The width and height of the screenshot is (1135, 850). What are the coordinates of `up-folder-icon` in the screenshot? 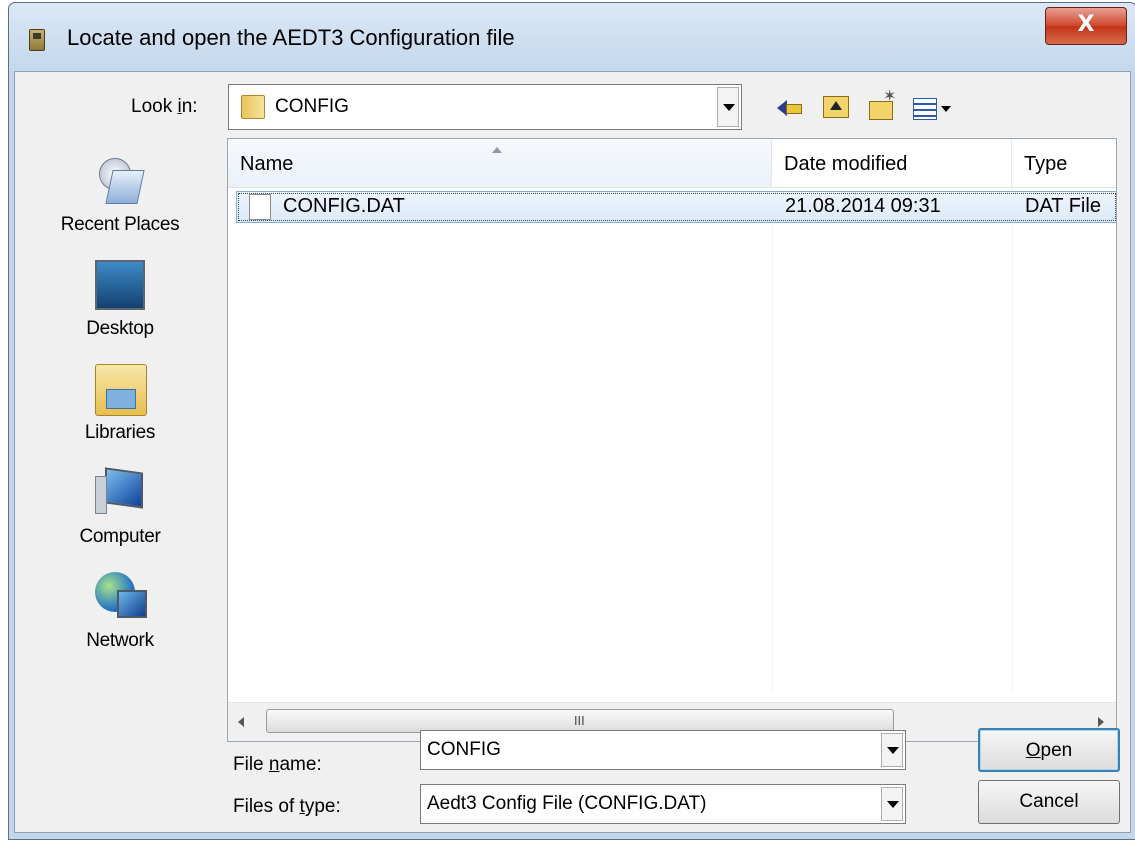 It's located at (836, 107).